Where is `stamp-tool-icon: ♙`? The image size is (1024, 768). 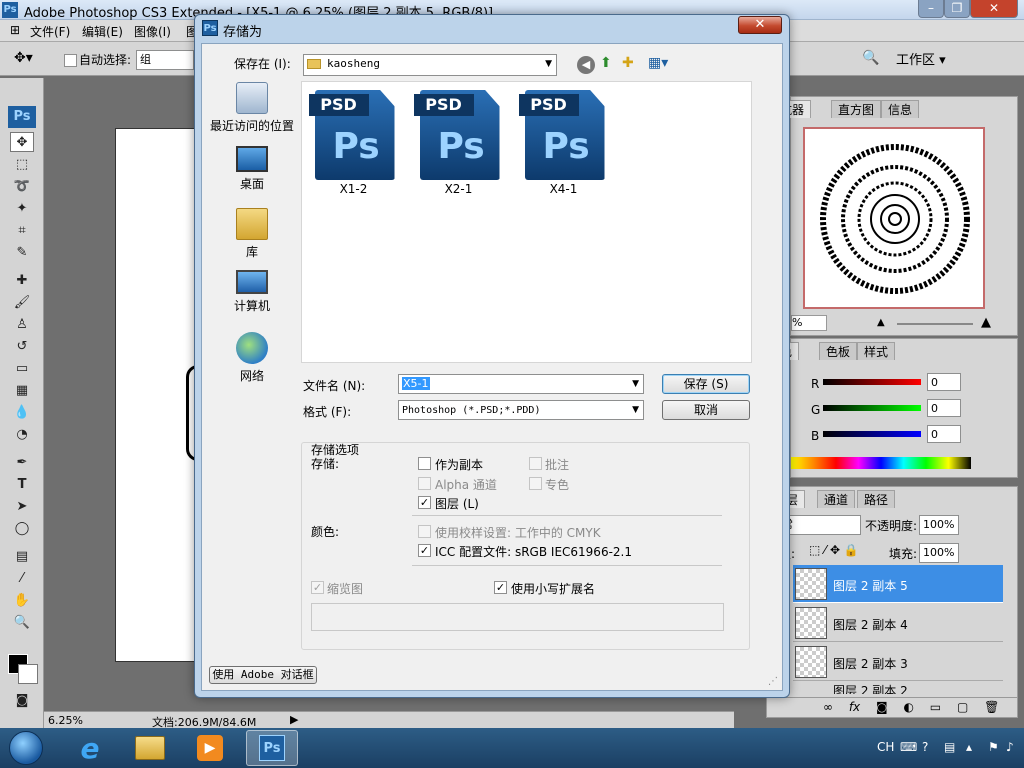
stamp-tool-icon: ♙ is located at coordinates (22, 324).